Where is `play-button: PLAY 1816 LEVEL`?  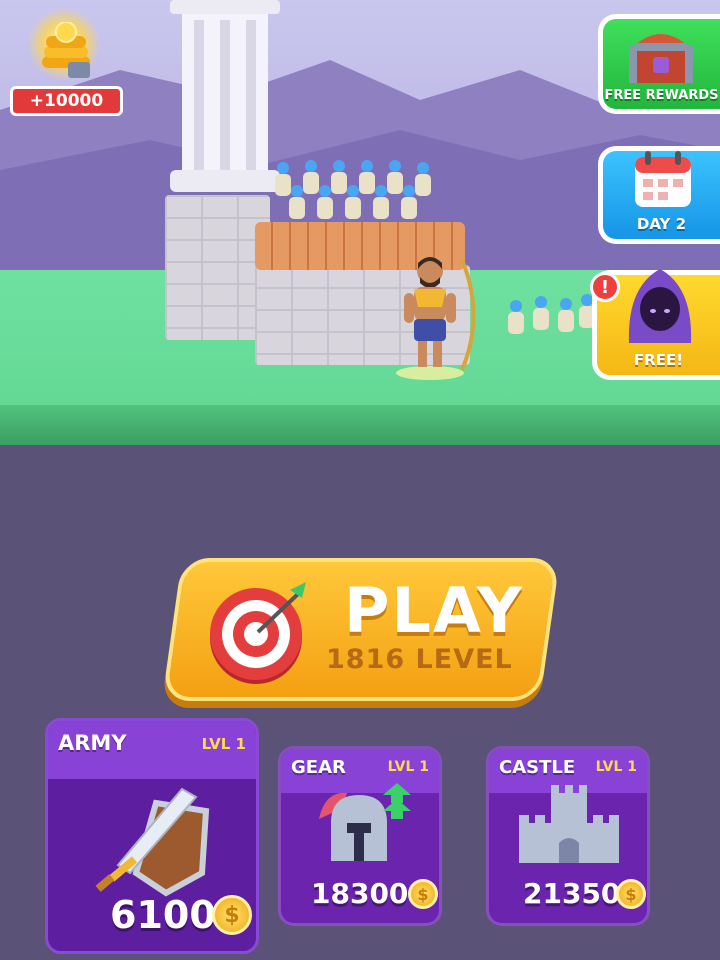
play-button: PLAY 1816 LEVEL is located at coordinates (361, 629).